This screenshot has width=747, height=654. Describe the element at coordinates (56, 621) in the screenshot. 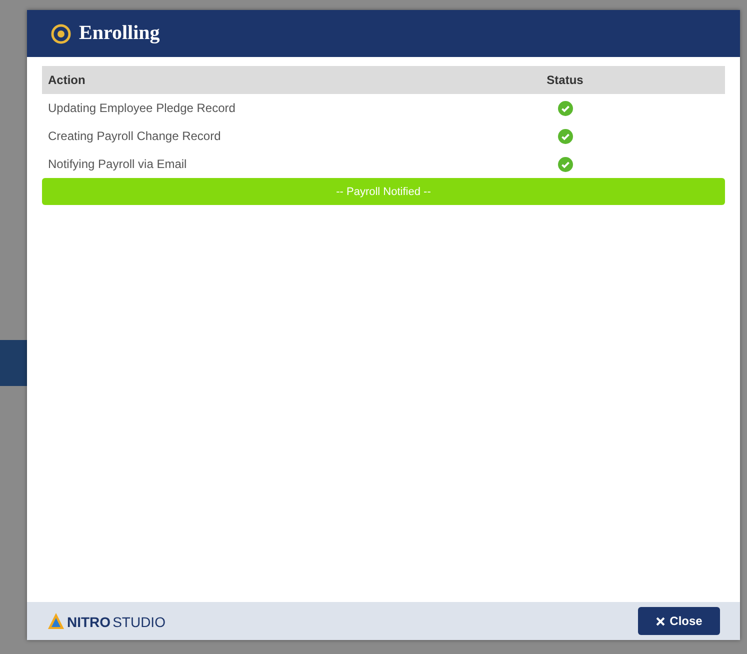

I see `logo-icon` at that location.